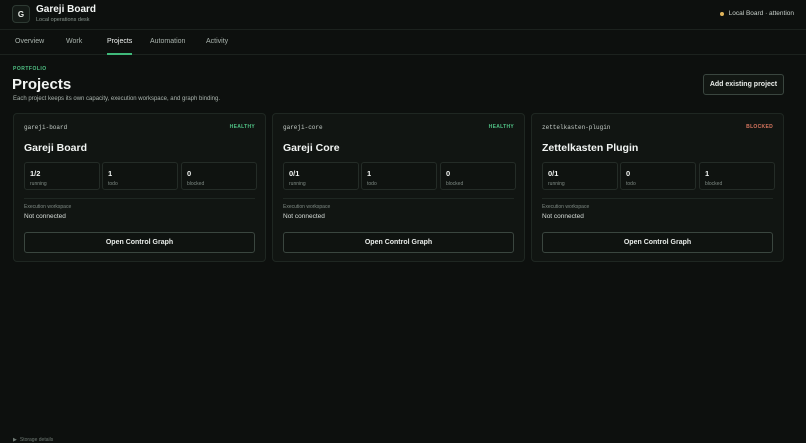  I want to click on page-title: Projects, so click(42, 84).